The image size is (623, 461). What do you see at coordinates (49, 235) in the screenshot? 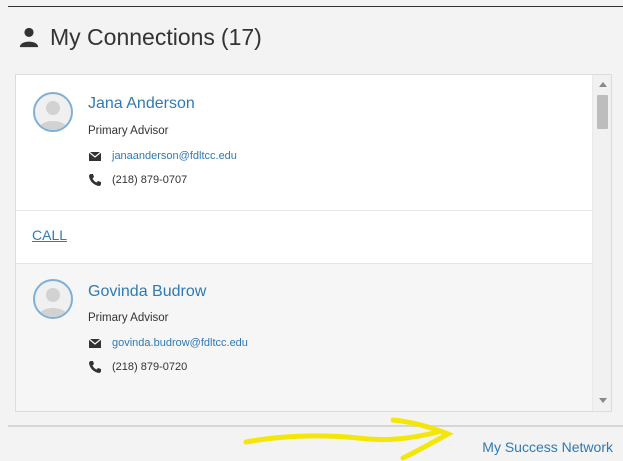
I see `call-button: CALL` at bounding box center [49, 235].